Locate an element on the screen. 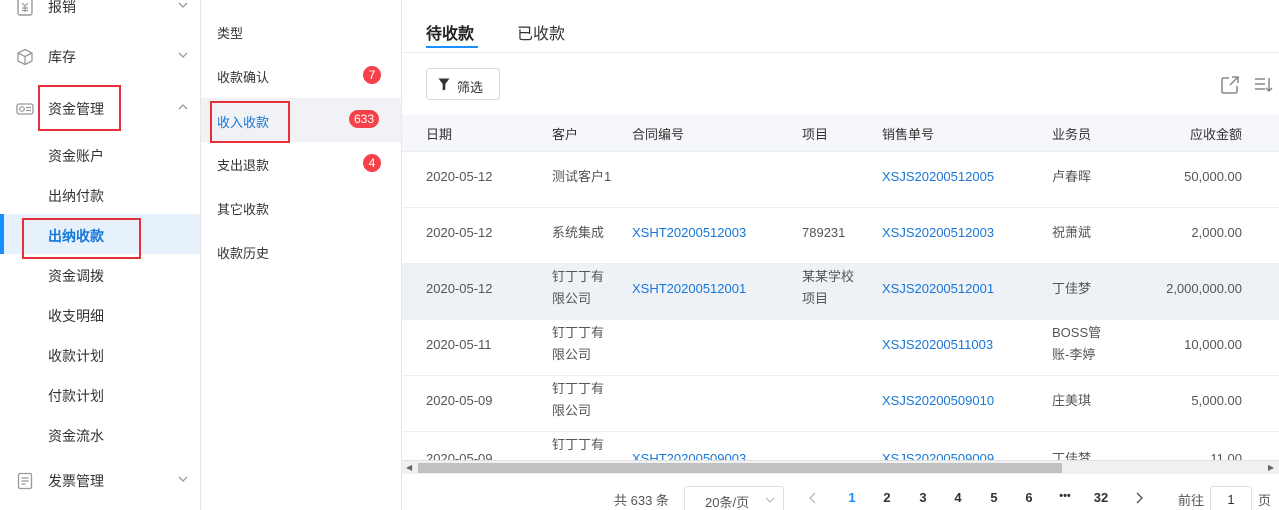  nav-item-receipt-plan: 收款计划 is located at coordinates (100, 354).